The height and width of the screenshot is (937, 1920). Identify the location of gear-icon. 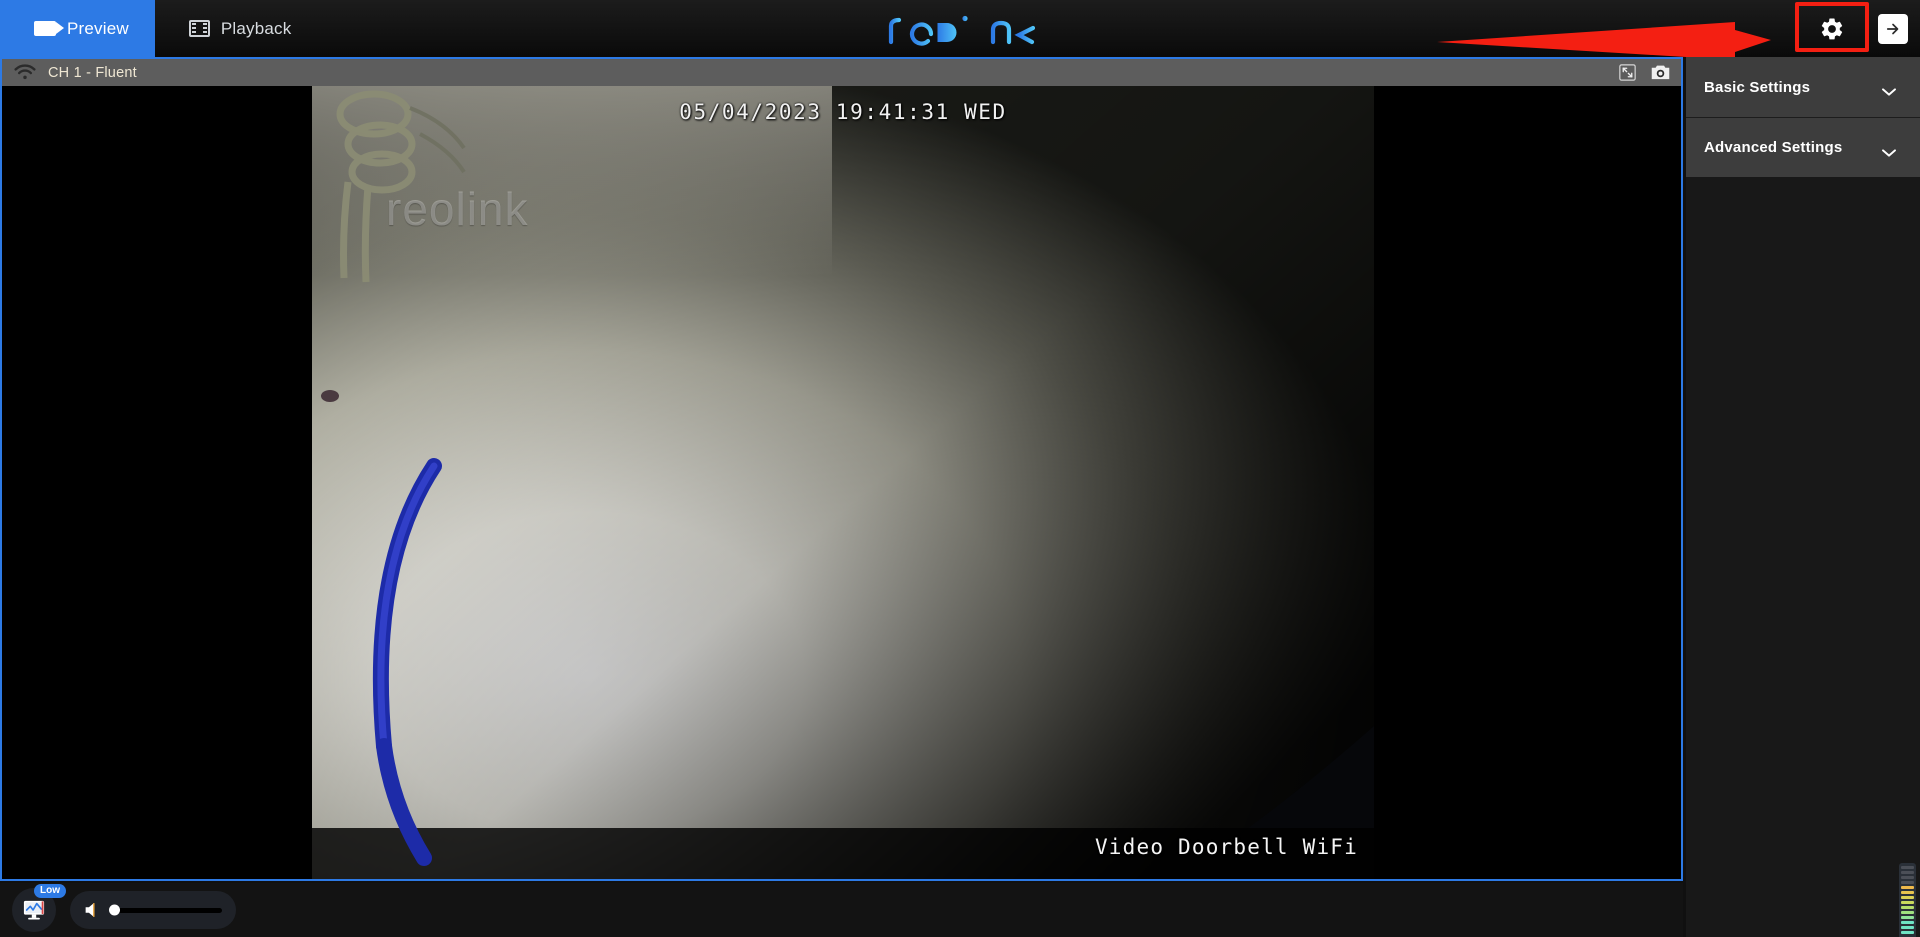
(1832, 28).